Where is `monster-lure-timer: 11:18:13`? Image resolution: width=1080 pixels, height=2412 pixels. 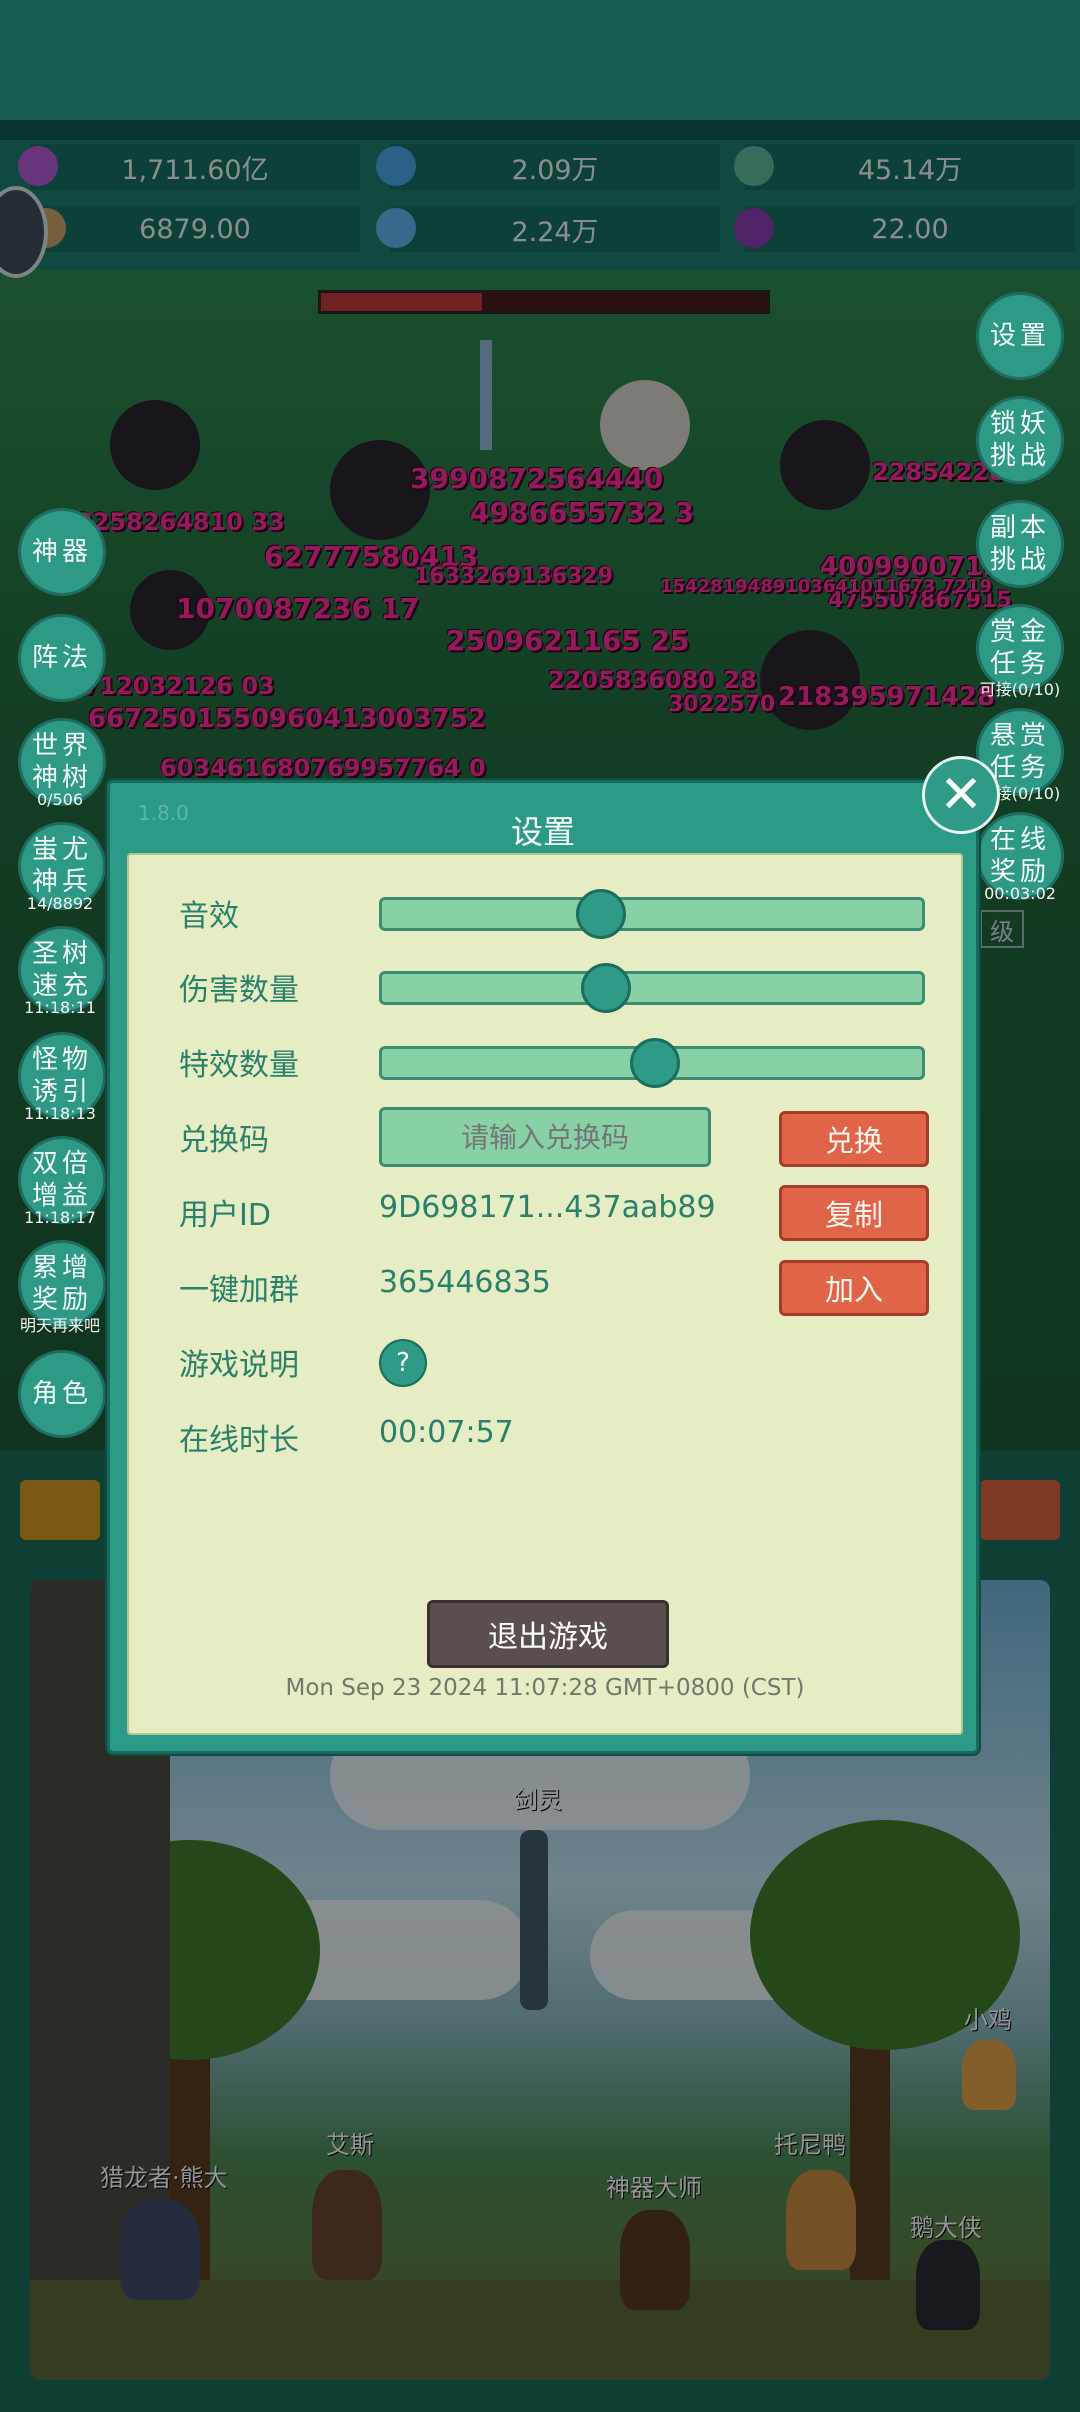
monster-lure-timer: 11:18:13 is located at coordinates (60, 1113).